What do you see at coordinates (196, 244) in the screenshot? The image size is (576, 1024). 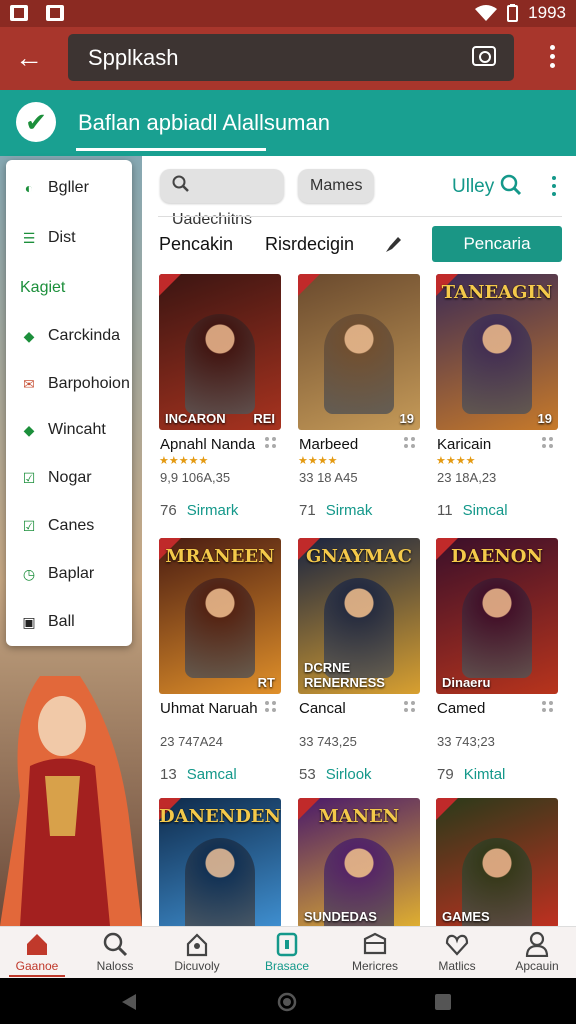 I see `tab-pencakin: Pencakin` at bounding box center [196, 244].